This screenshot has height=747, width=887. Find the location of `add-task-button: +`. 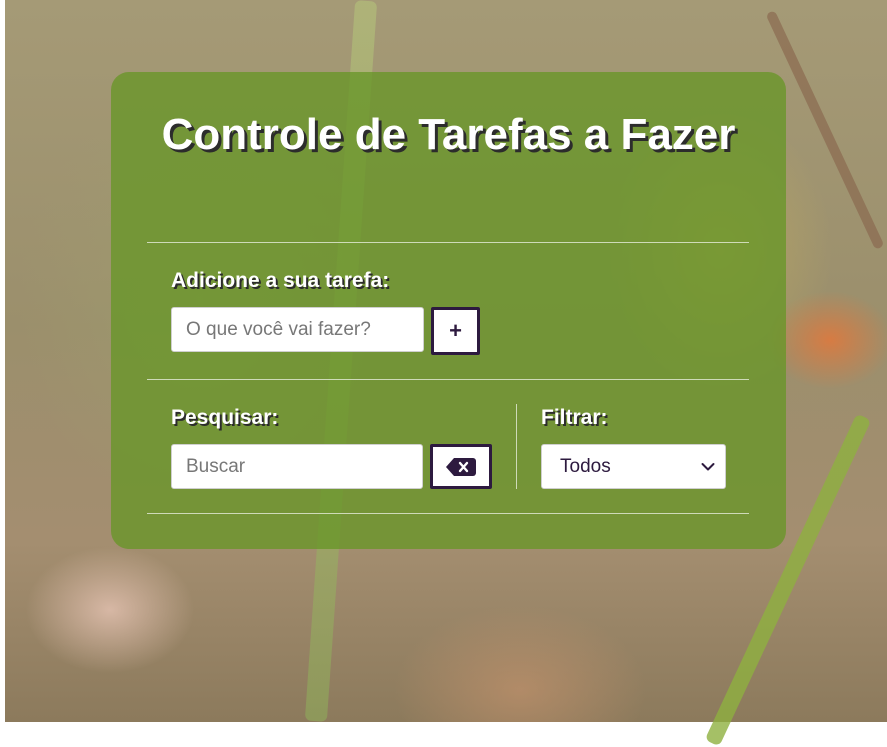

add-task-button: + is located at coordinates (455, 331).